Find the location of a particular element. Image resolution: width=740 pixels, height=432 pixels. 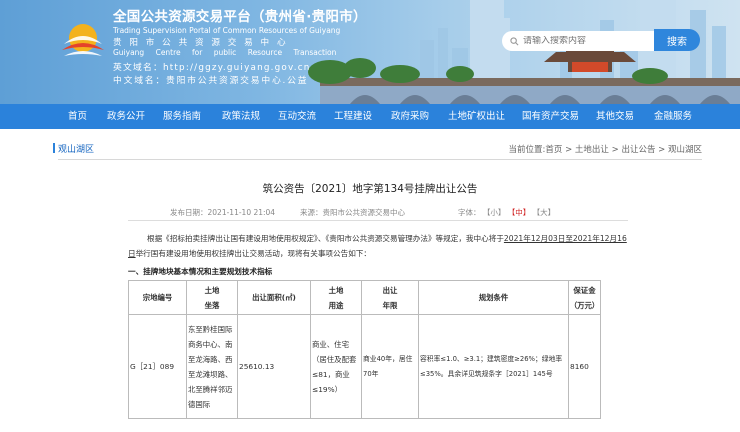

header-use: 土地 用途 is located at coordinates (336, 297).